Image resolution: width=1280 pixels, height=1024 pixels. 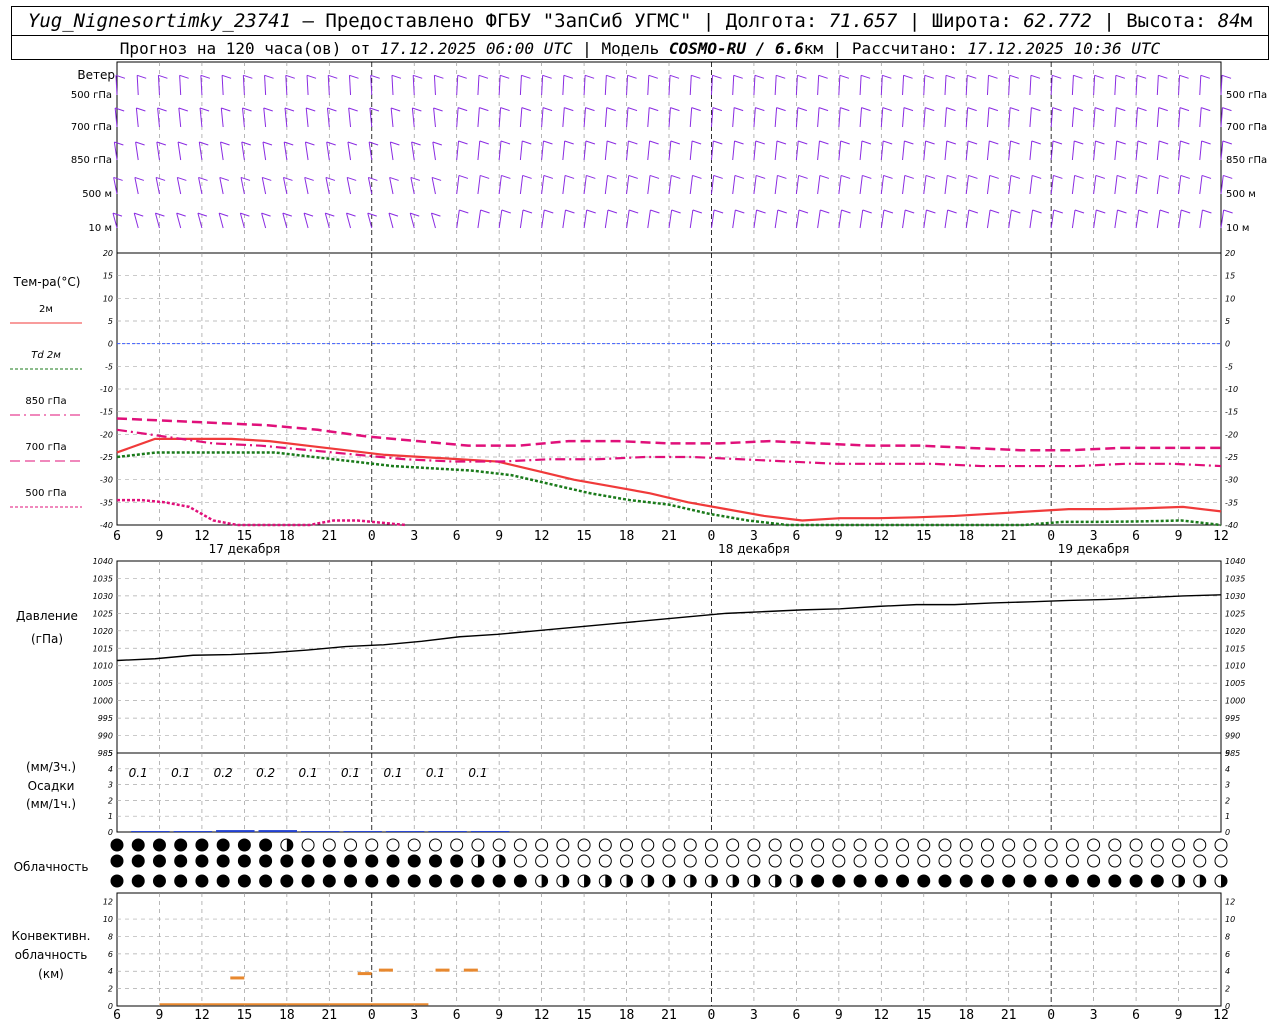 I want to click on convective-hour-label: 0, so click(x=712, y=1015).